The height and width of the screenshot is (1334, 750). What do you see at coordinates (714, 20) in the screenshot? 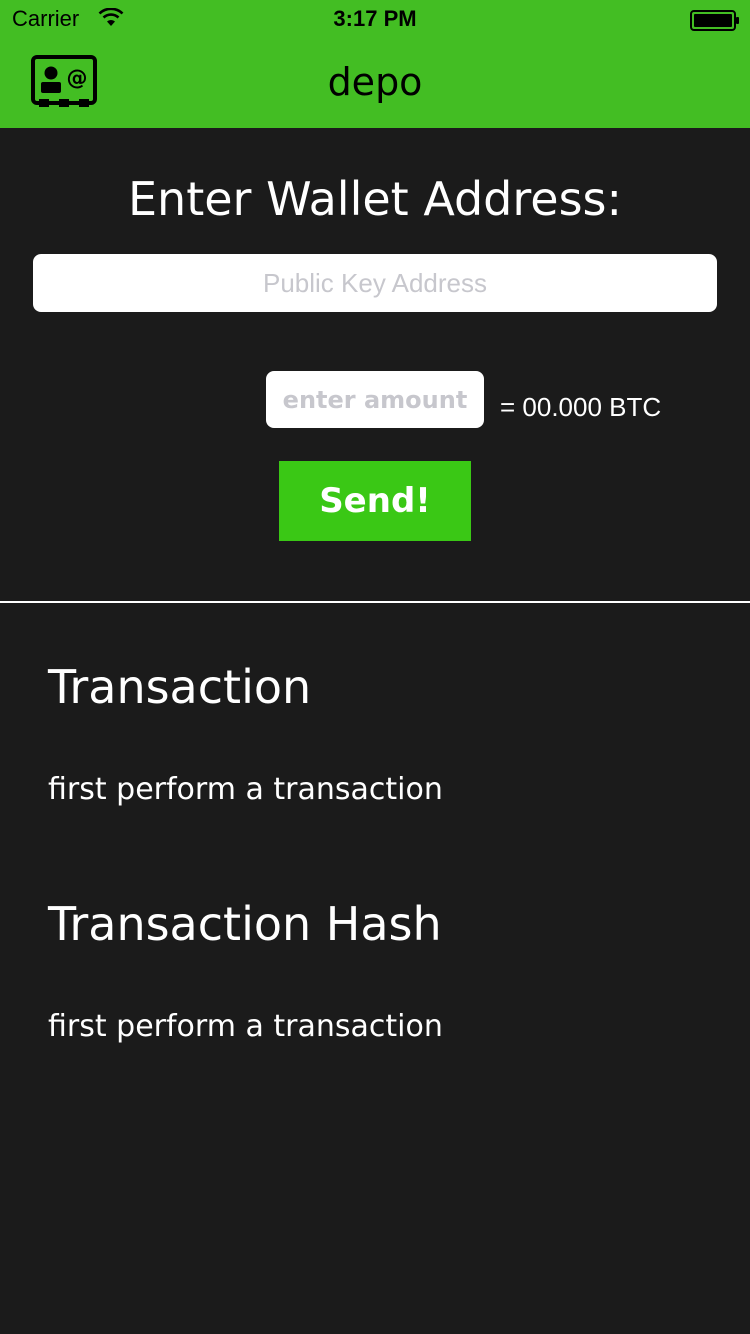
I see `battery-icon` at bounding box center [714, 20].